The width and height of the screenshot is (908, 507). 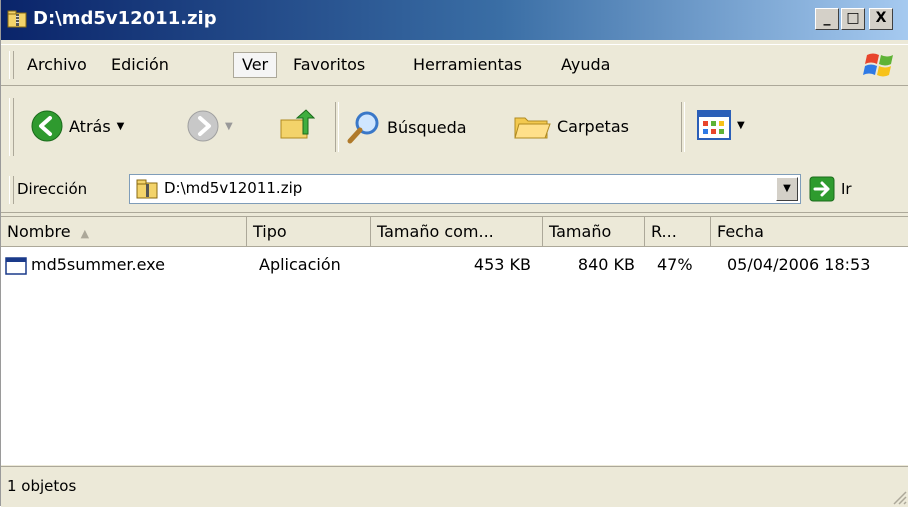 What do you see at coordinates (593, 126) in the screenshot?
I see `folders-label: Carpetas` at bounding box center [593, 126].